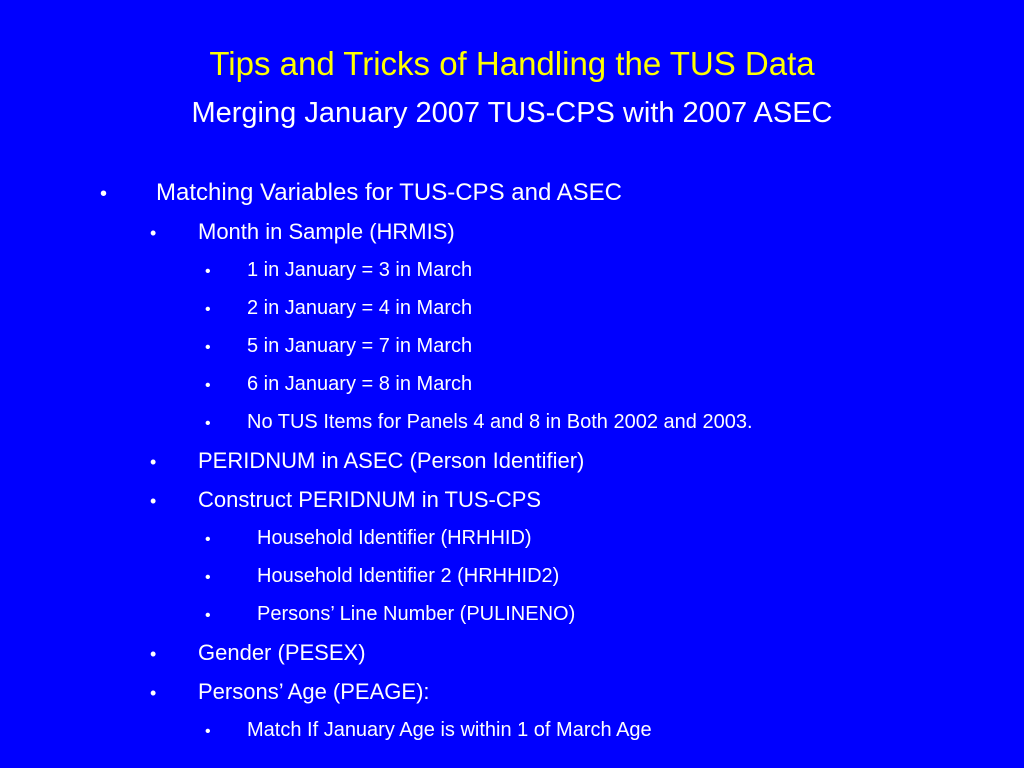 This screenshot has height=768, width=1024. I want to click on bullet-item: • Matching Variables for TUS-CPS and ASEC, so click(512, 193).